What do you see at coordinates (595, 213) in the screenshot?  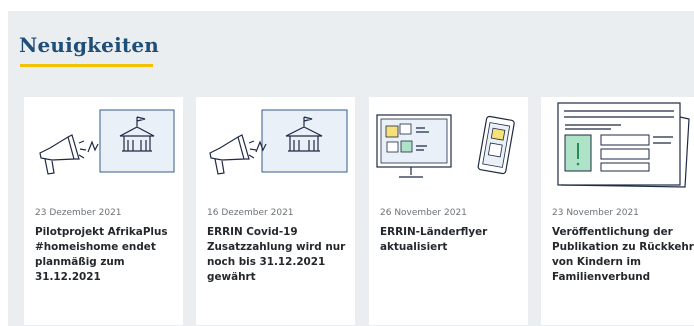 I see `news-date: 23 November 2021` at bounding box center [595, 213].